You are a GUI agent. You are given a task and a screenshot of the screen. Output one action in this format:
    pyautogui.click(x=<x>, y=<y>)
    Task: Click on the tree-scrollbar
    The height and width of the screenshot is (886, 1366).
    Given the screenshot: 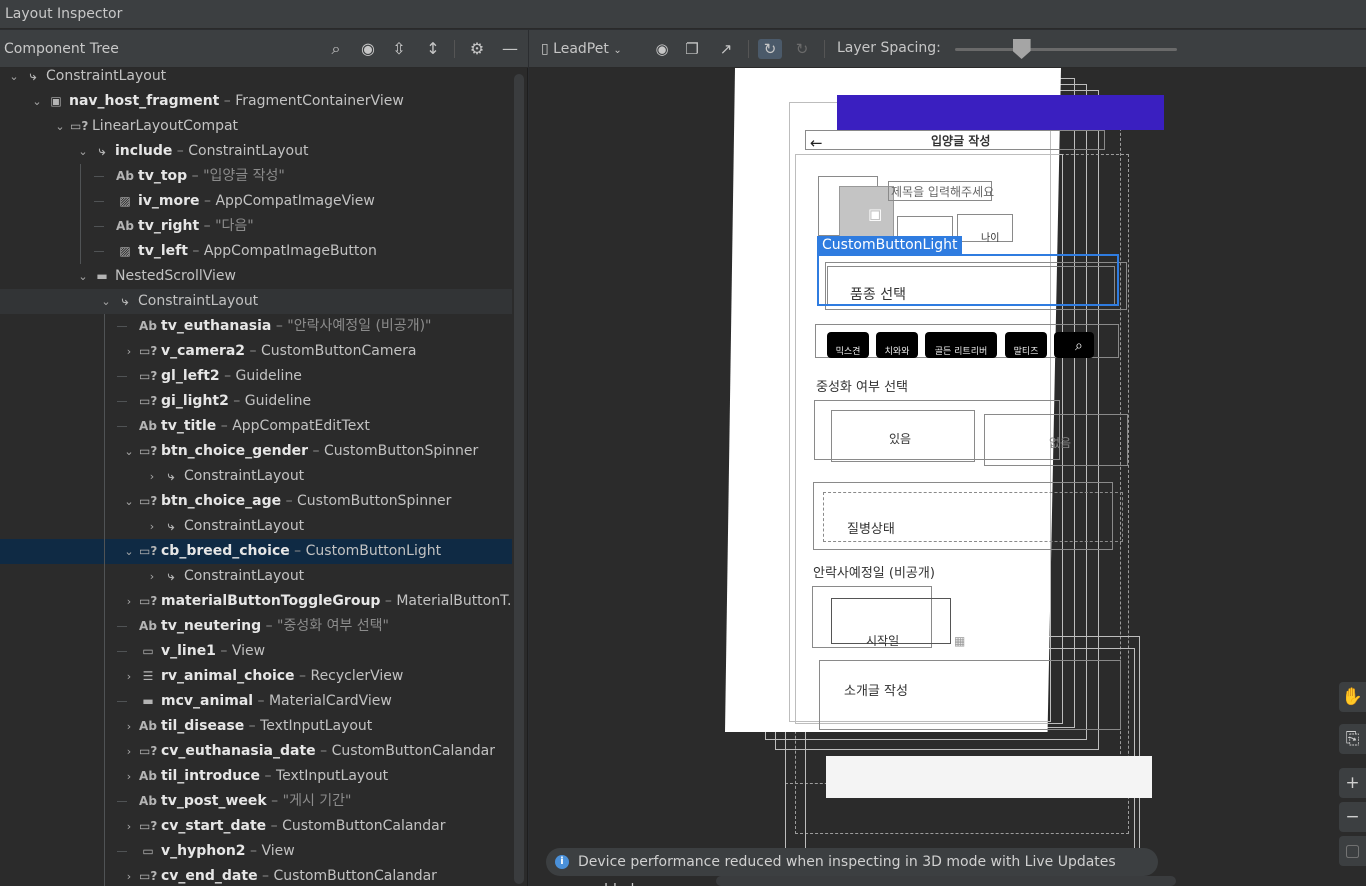 What is the action you would take?
    pyautogui.click(x=519, y=479)
    